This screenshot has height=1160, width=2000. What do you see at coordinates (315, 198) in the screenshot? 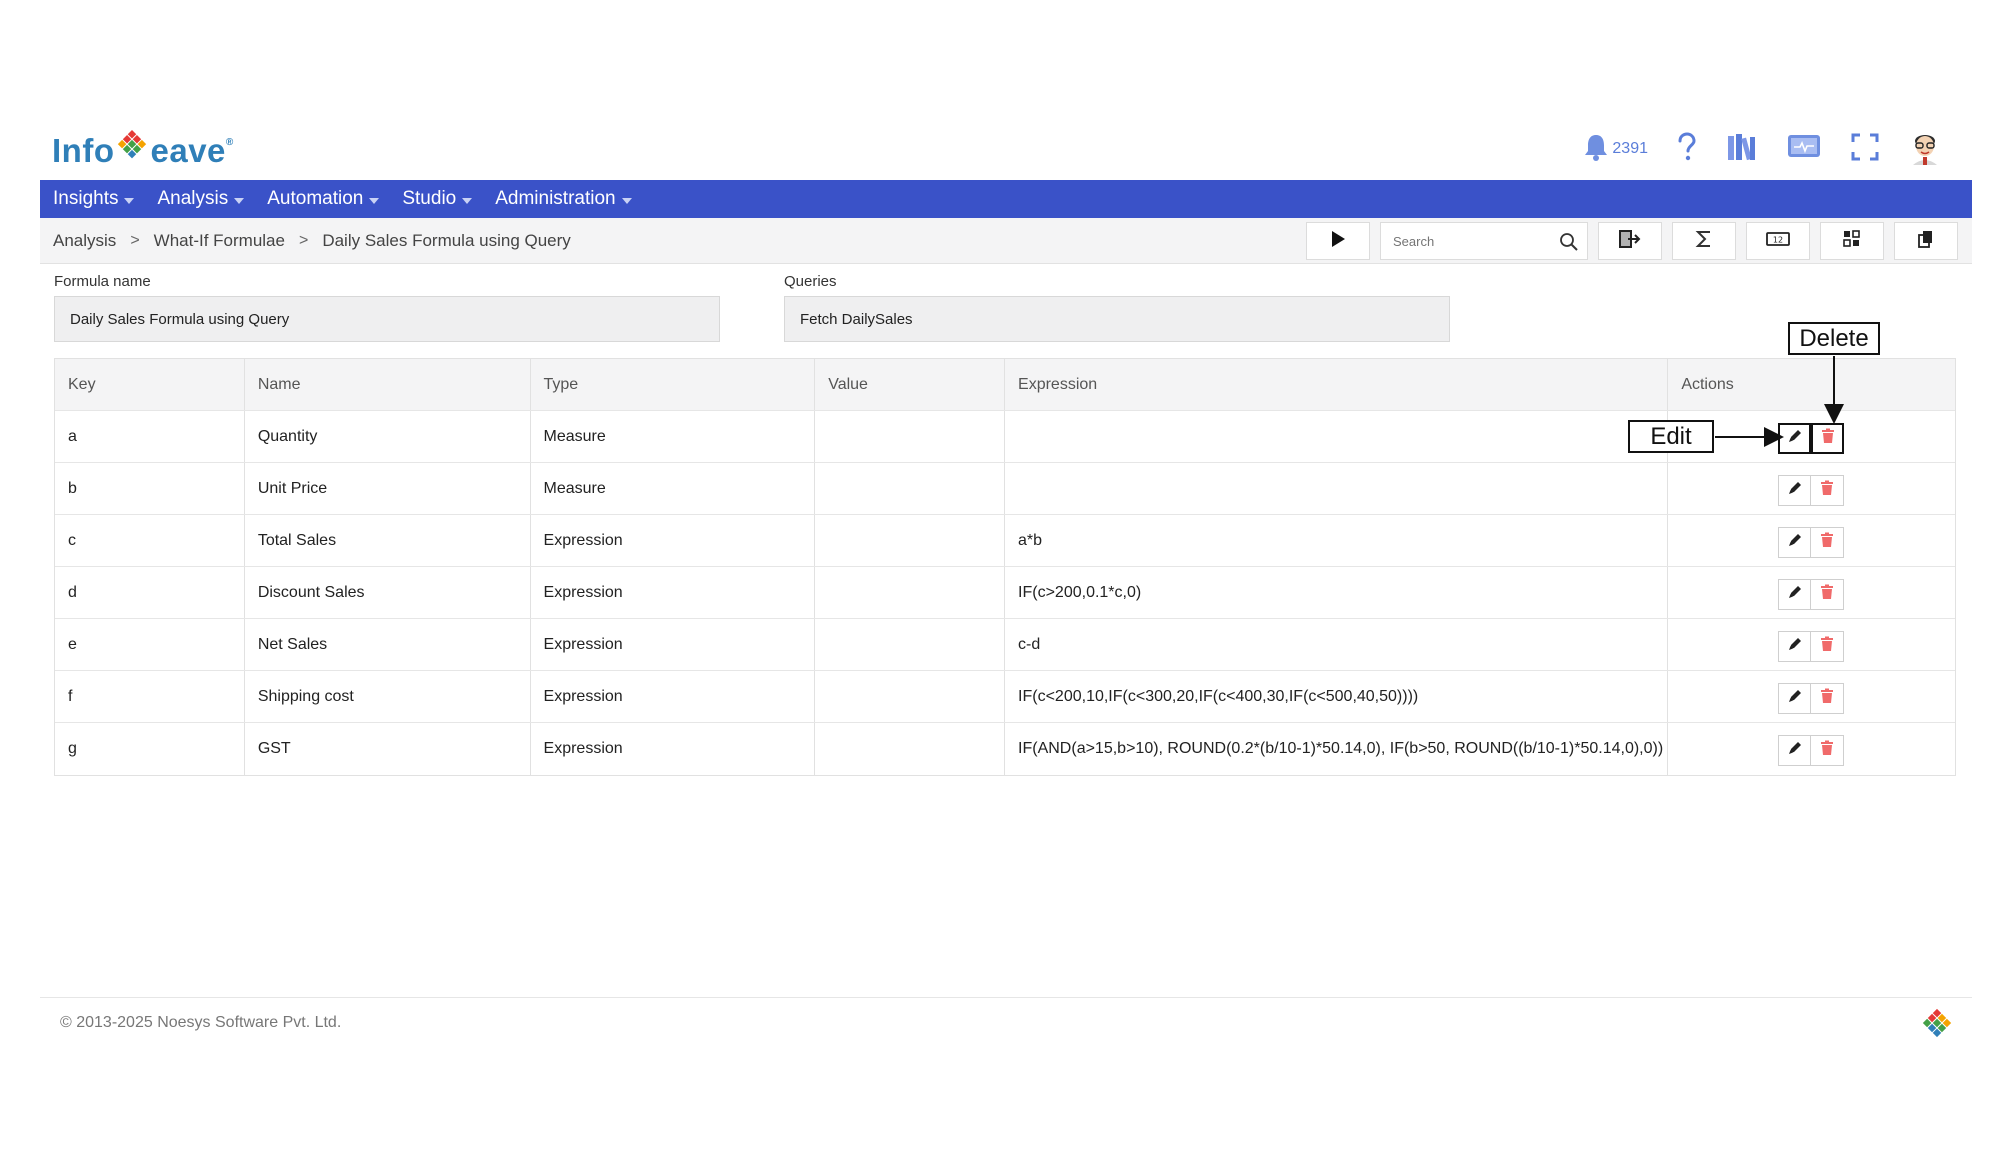
I see `nav-label: Automation` at bounding box center [315, 198].